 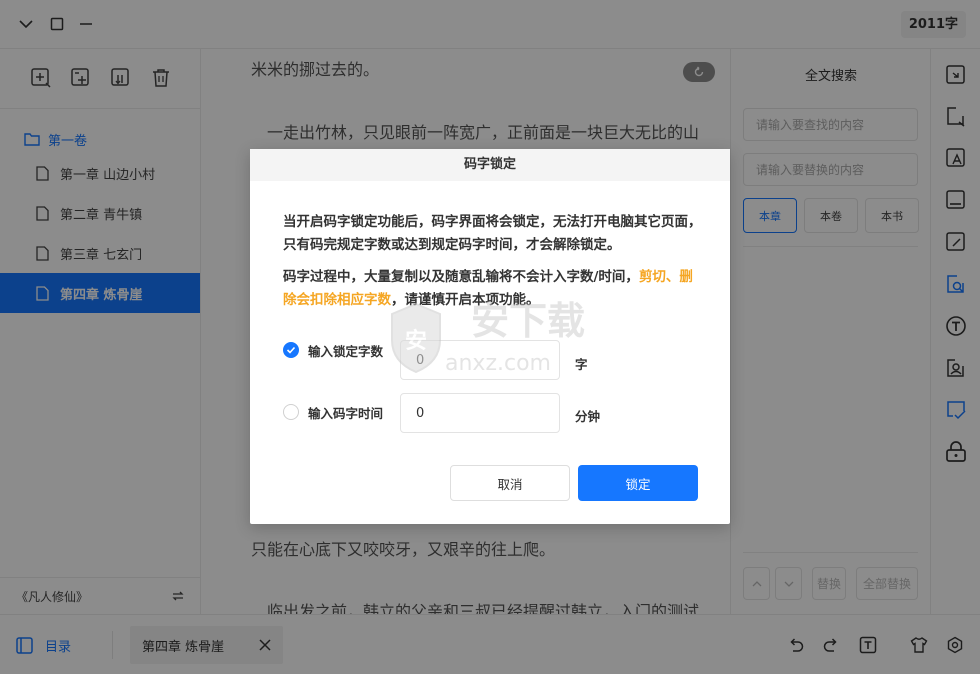 What do you see at coordinates (581, 364) in the screenshot?
I see `word-count-unit: 字` at bounding box center [581, 364].